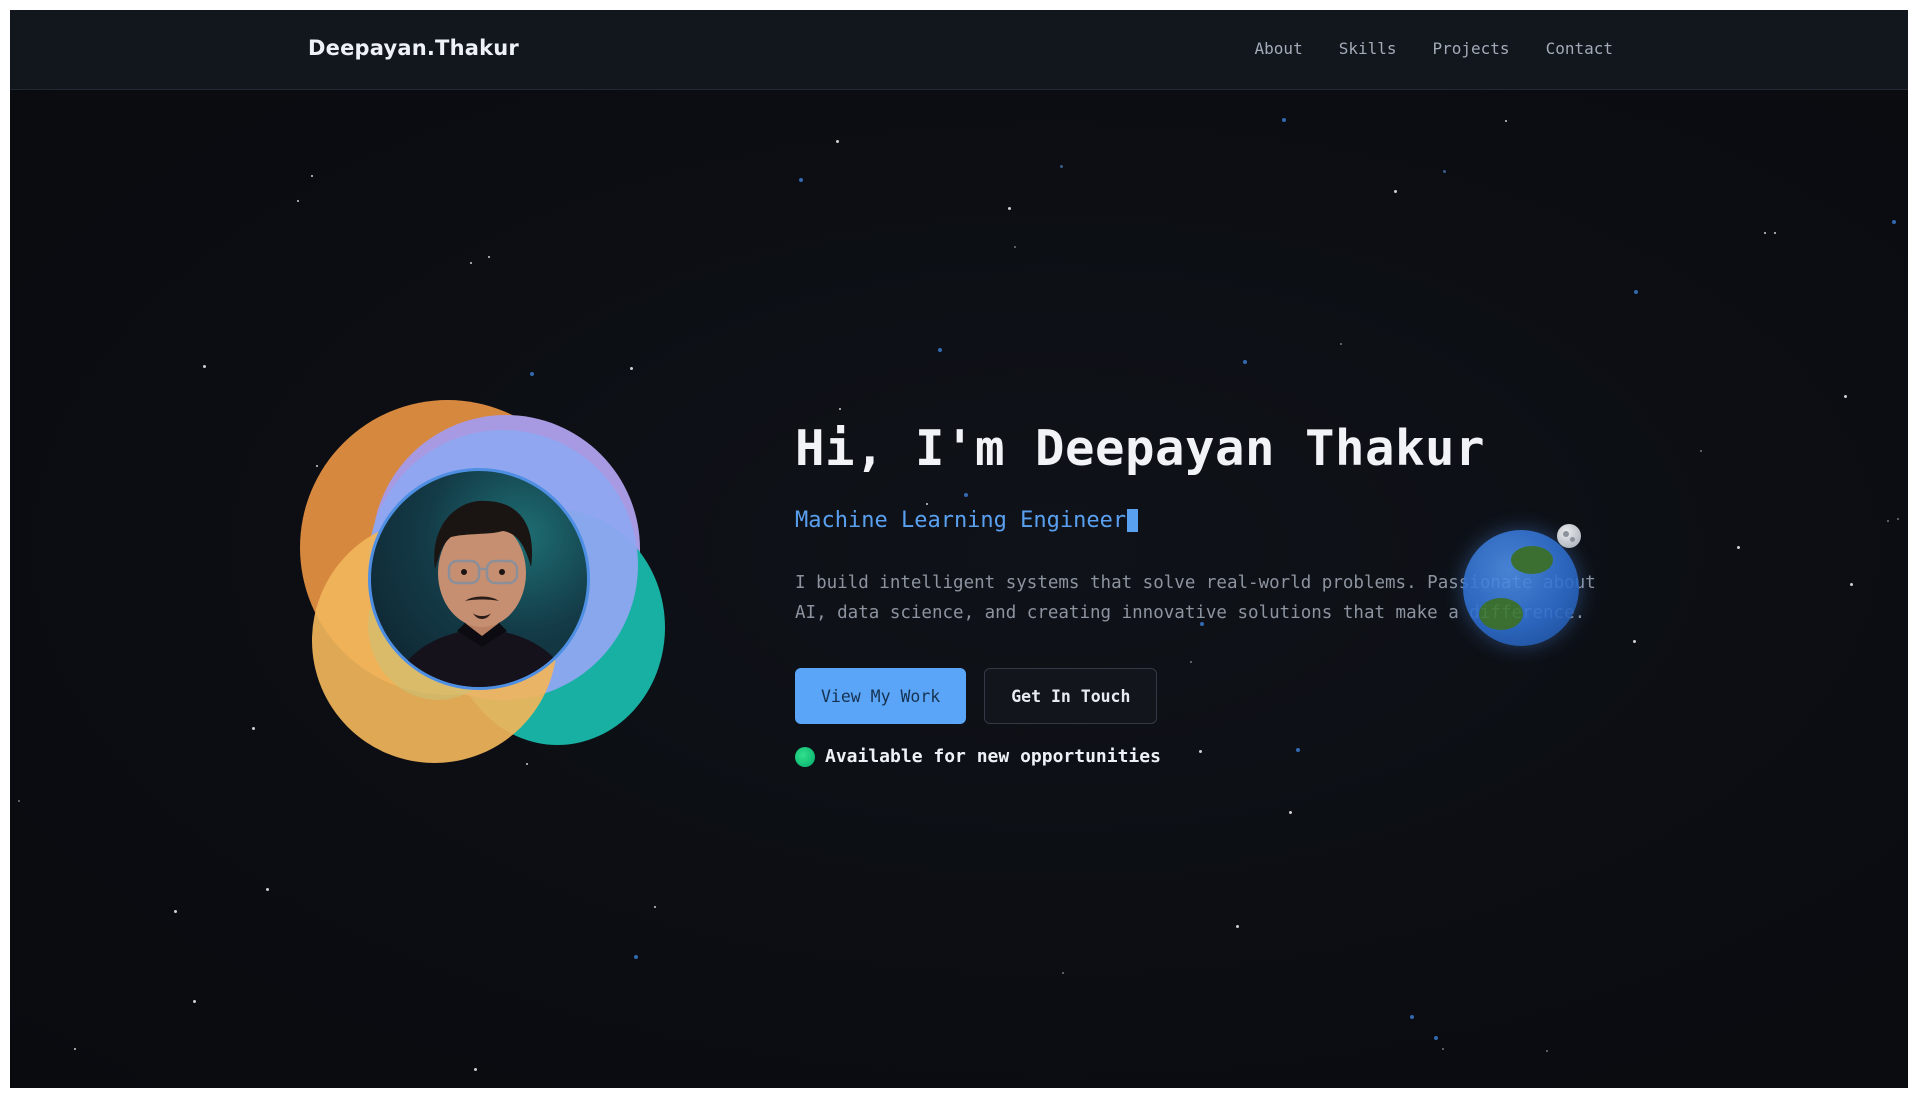 This screenshot has width=1918, height=1098. I want to click on avatar, so click(479, 579).